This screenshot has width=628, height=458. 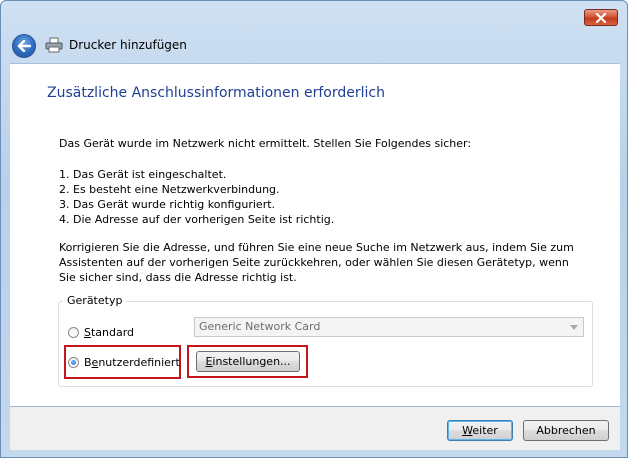 What do you see at coordinates (54, 45) in the screenshot?
I see `printer-icon` at bounding box center [54, 45].